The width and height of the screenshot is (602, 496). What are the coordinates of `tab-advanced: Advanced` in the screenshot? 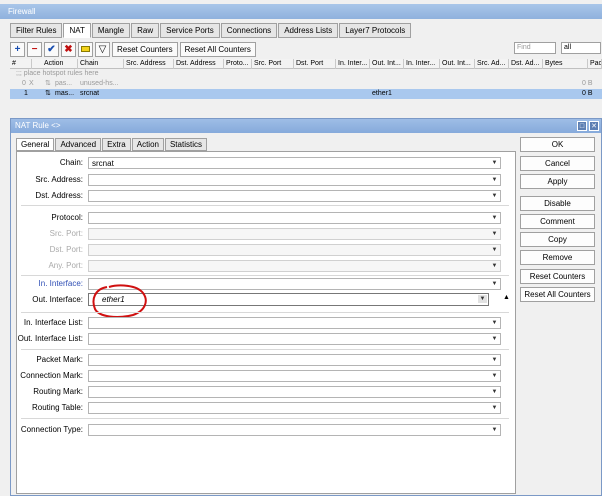 It's located at (78, 144).